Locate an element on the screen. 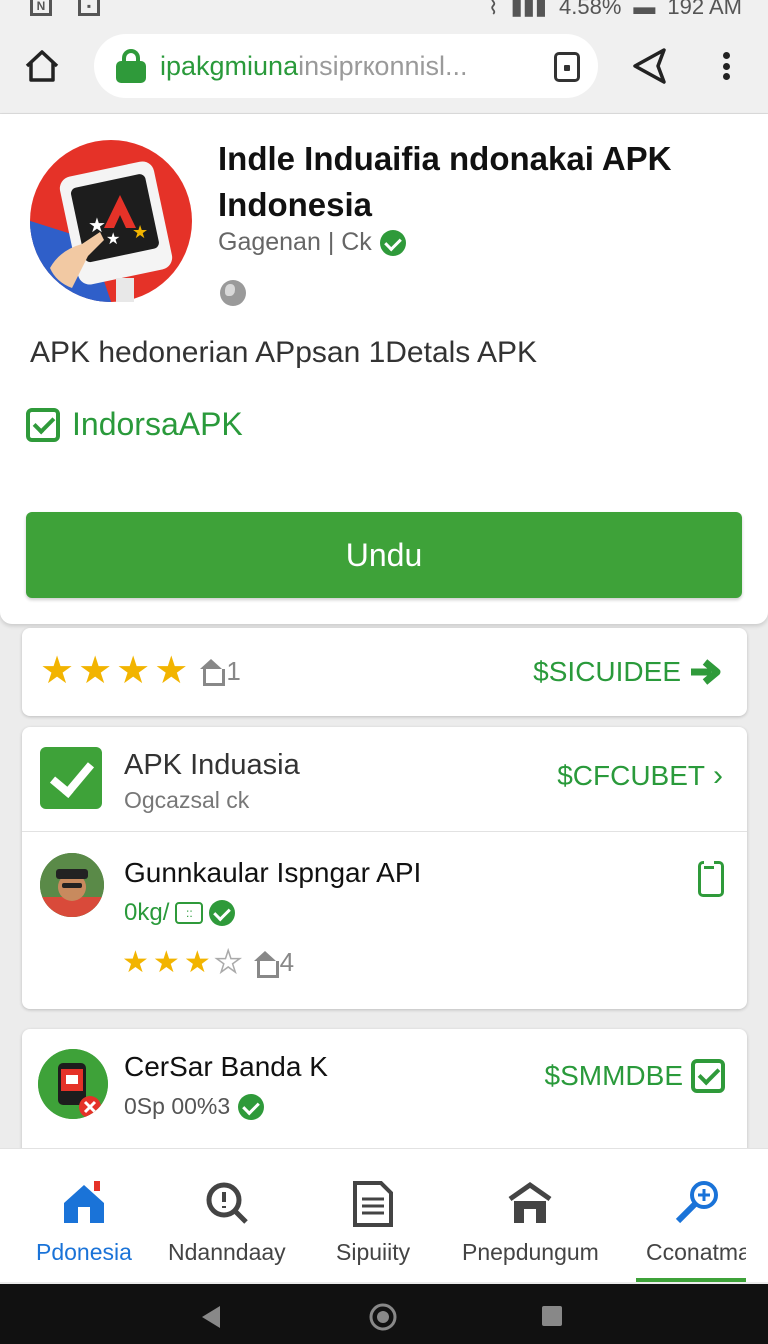  rating-stars: ★ ★ ★ ★ 1 is located at coordinates (140, 671).